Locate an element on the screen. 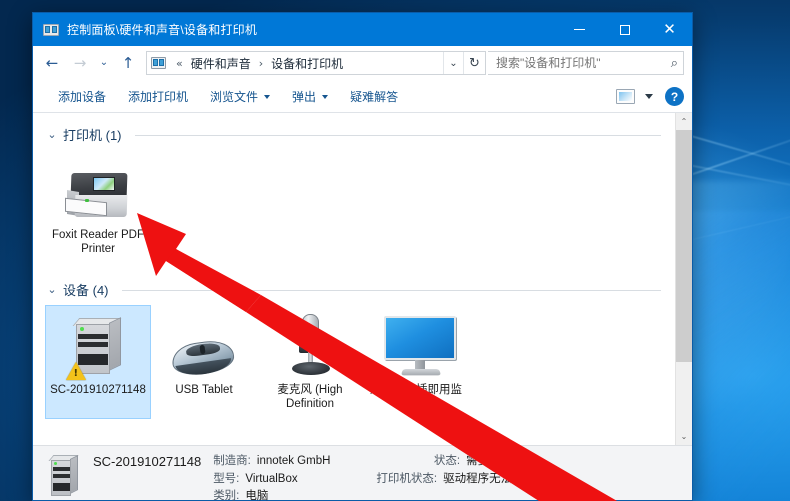 The width and height of the screenshot is (790, 501). command-toolbar: 添加设备 添加打印机 浏览文件 弹出 疑难解答 ? is located at coordinates (362, 97).